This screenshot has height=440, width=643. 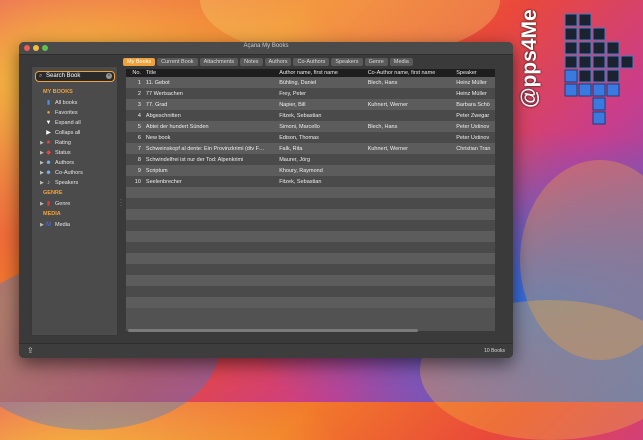 I want to click on column-header-no: No., so click(x=135, y=73).